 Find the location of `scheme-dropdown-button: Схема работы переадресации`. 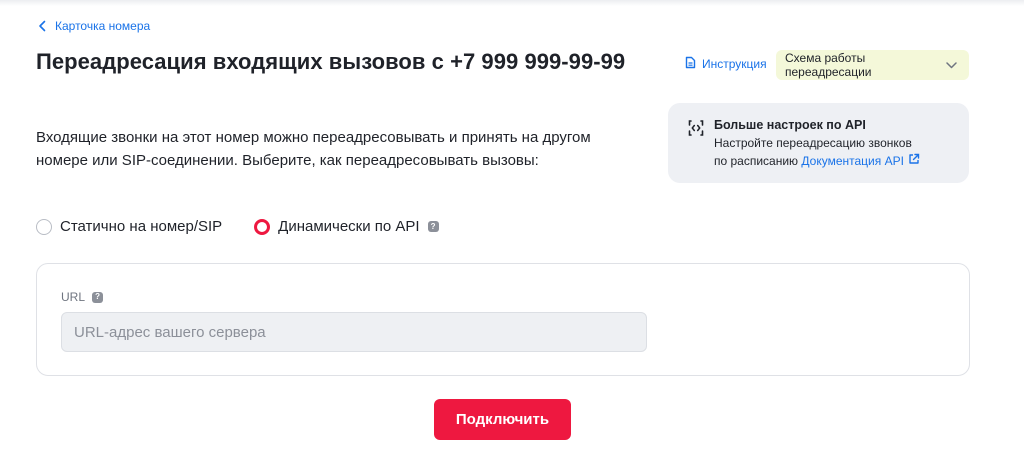

scheme-dropdown-button: Схема работы переадресации is located at coordinates (872, 65).